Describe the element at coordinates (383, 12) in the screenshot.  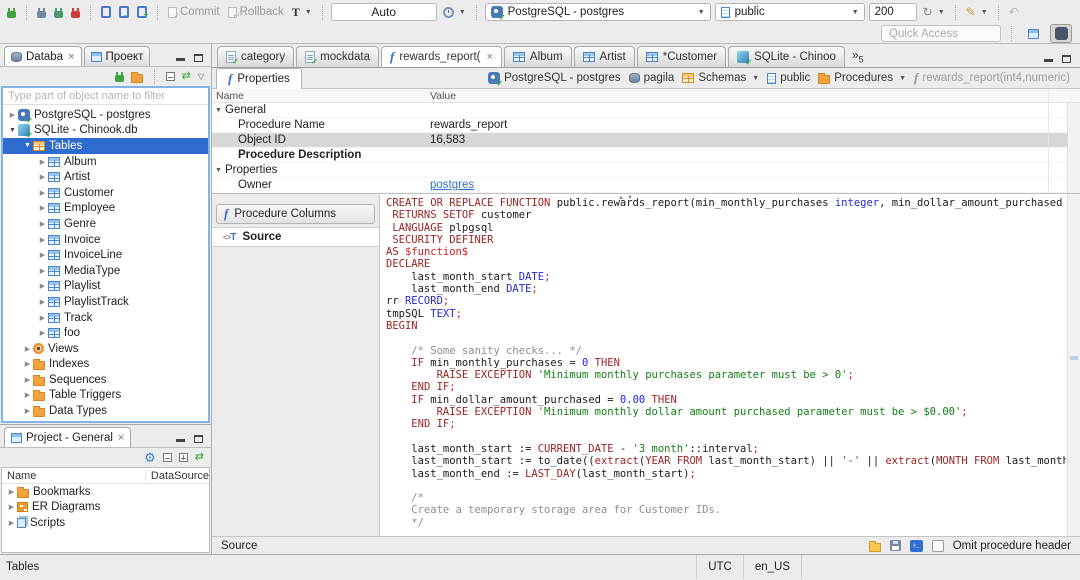
I see `transaction-mode-combo: Auto` at that location.